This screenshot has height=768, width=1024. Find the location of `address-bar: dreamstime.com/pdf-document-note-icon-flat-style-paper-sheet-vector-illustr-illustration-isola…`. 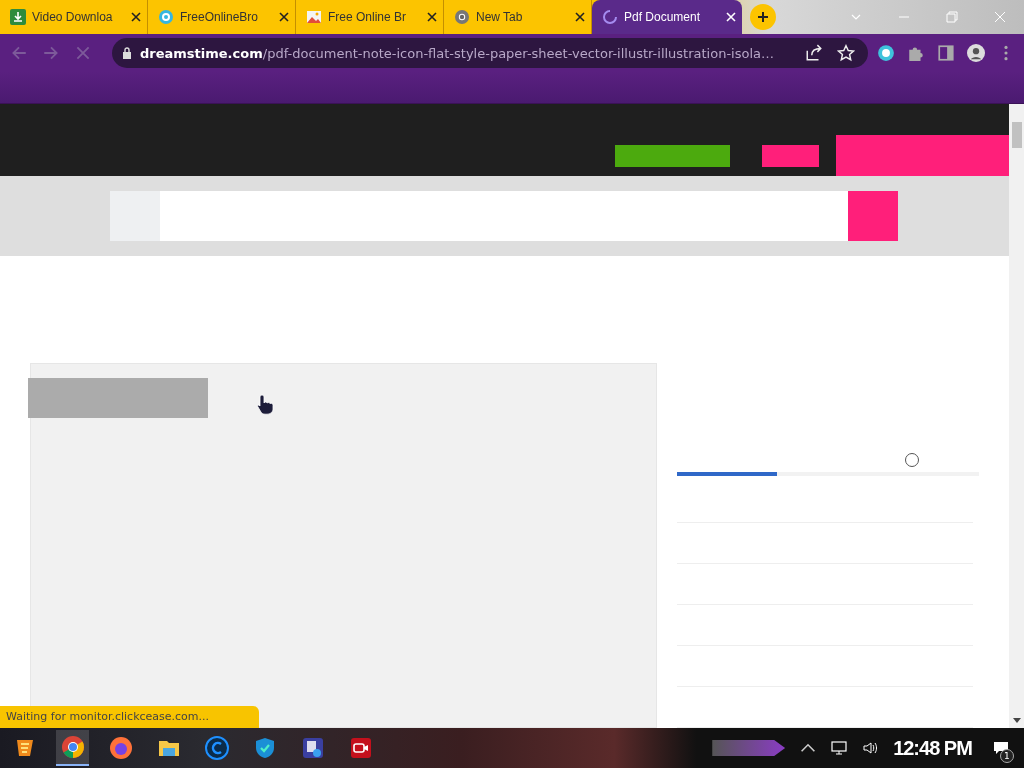

address-bar: dreamstime.com/pdf-document-note-icon-flat-style-paper-sheet-vector-illustr-illustration-isola… is located at coordinates (490, 53).